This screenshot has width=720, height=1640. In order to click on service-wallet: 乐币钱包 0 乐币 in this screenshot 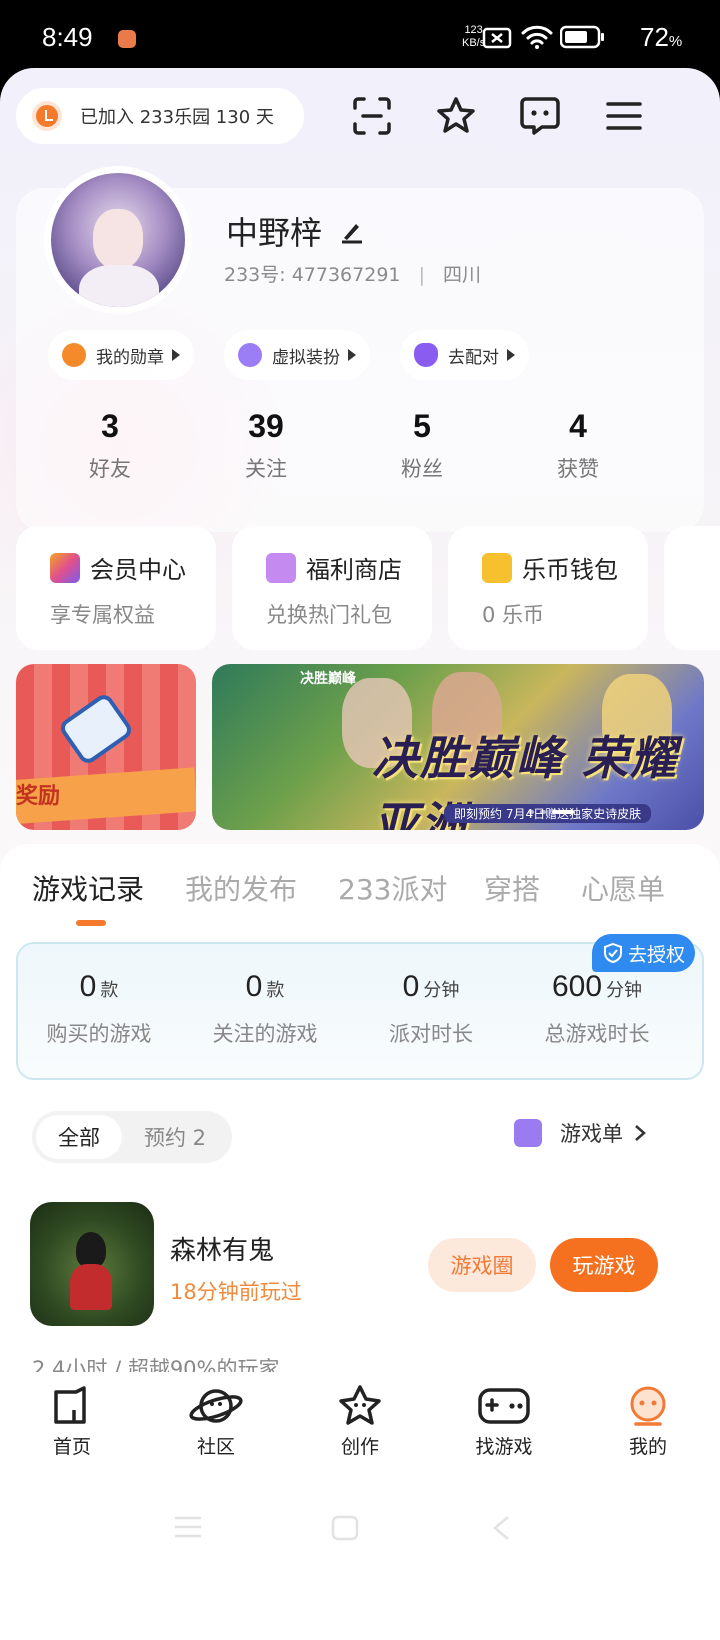, I will do `click(548, 588)`.